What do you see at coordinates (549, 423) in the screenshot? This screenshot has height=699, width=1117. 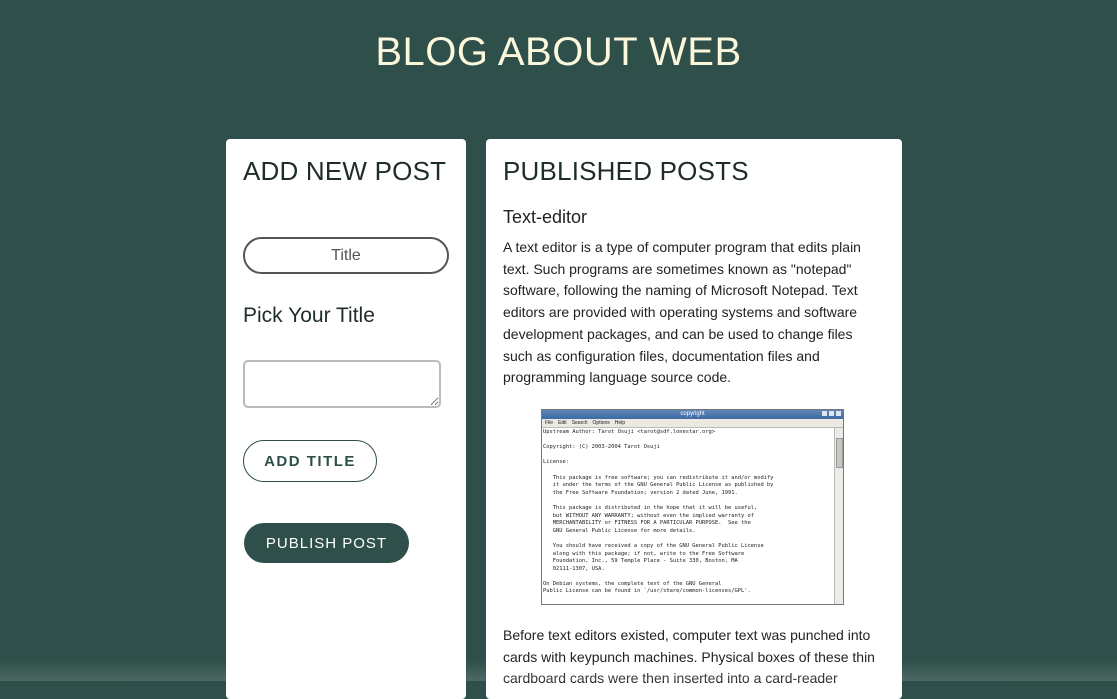 I see `screenshot-menu-item: File` at bounding box center [549, 423].